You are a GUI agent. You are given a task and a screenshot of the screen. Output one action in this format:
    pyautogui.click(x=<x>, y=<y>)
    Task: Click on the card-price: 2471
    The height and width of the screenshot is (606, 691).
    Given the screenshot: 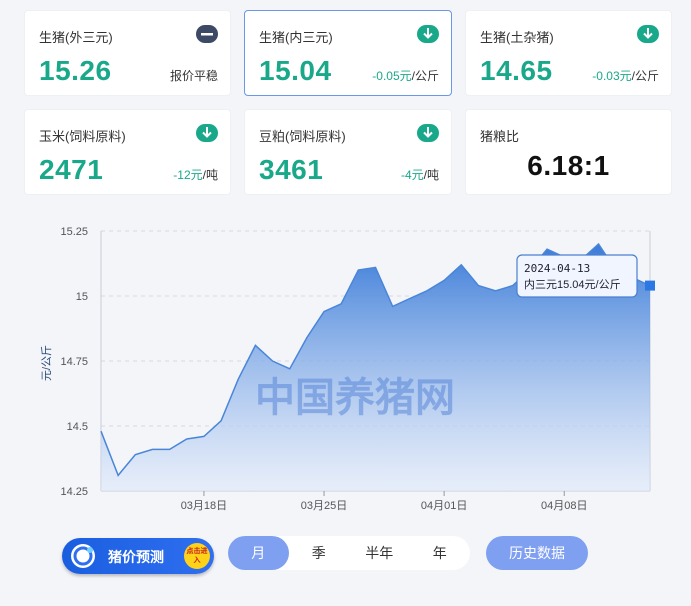 What is the action you would take?
    pyautogui.click(x=71, y=169)
    